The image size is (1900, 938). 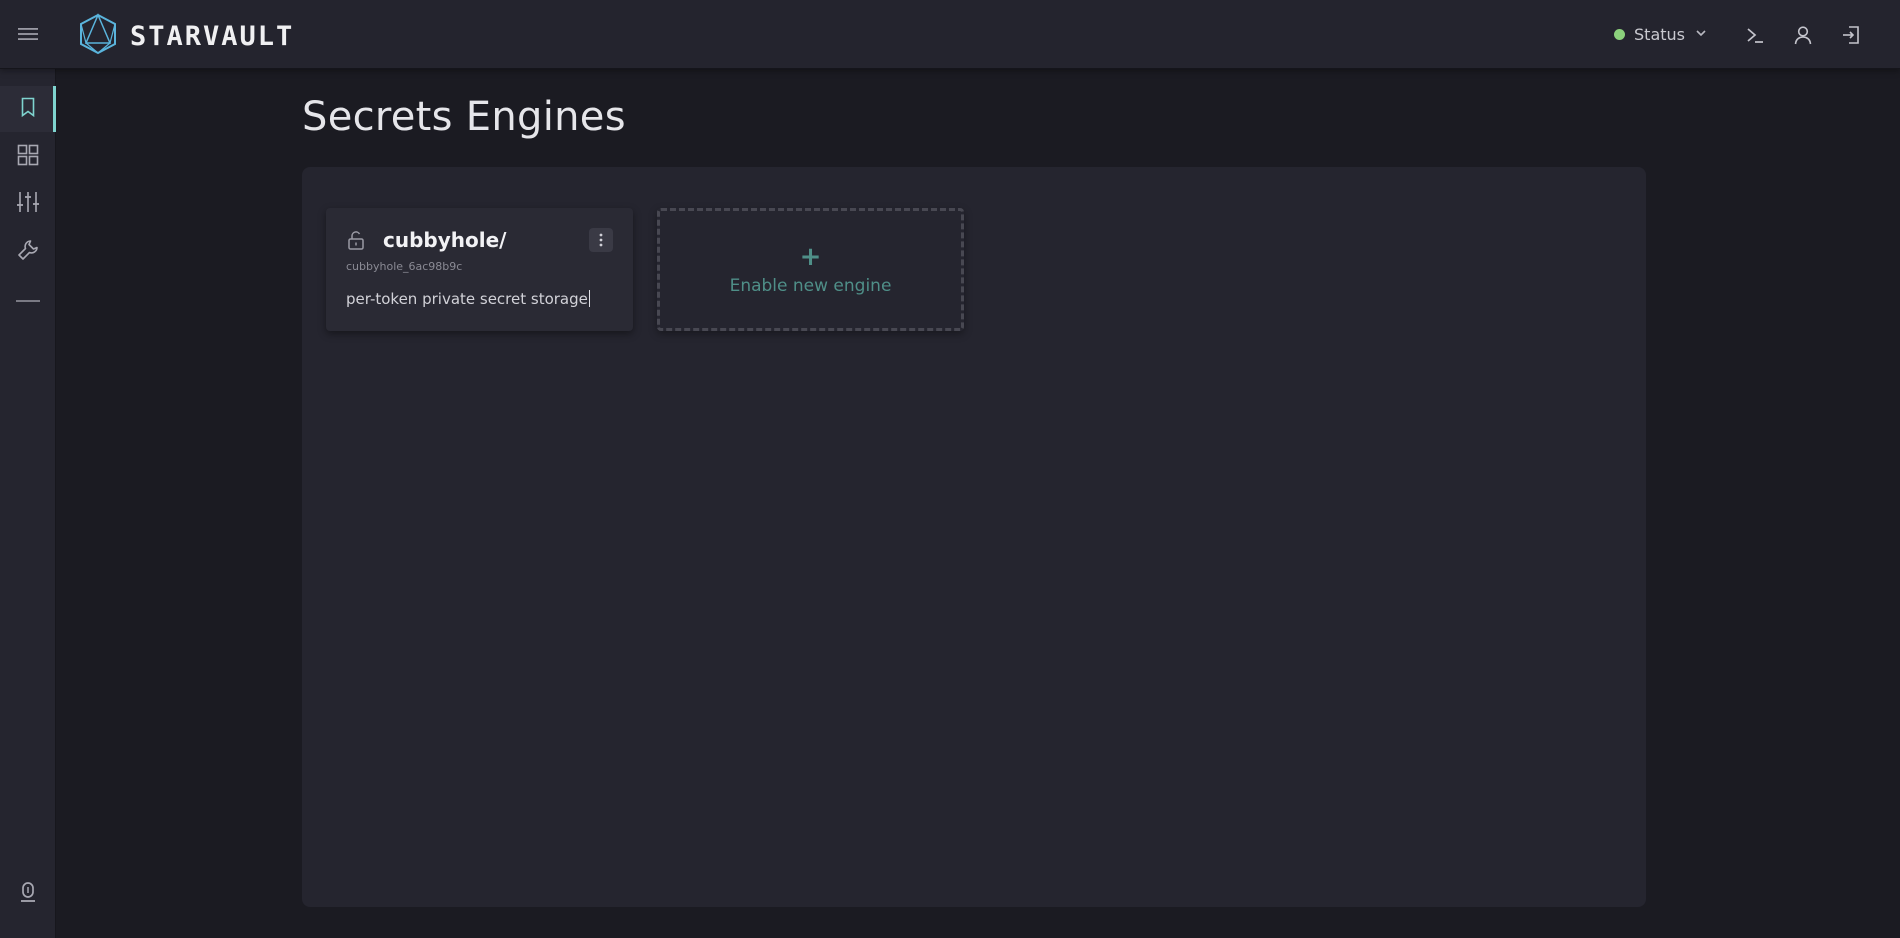 I want to click on chevron-down-icon, so click(x=1701, y=34).